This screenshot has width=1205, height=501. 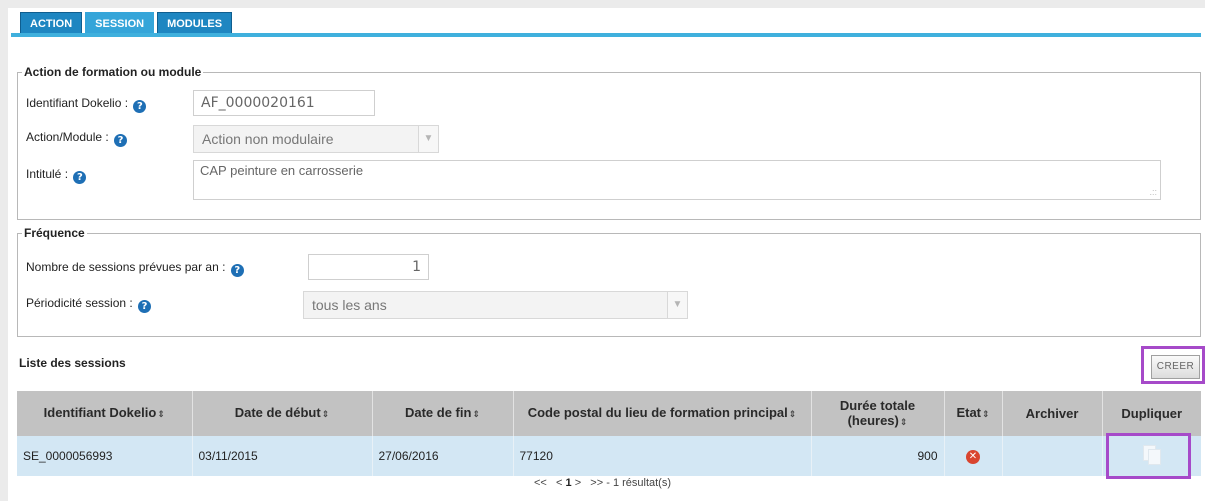 What do you see at coordinates (368, 267) in the screenshot?
I see `nb-sessions-field: 1` at bounding box center [368, 267].